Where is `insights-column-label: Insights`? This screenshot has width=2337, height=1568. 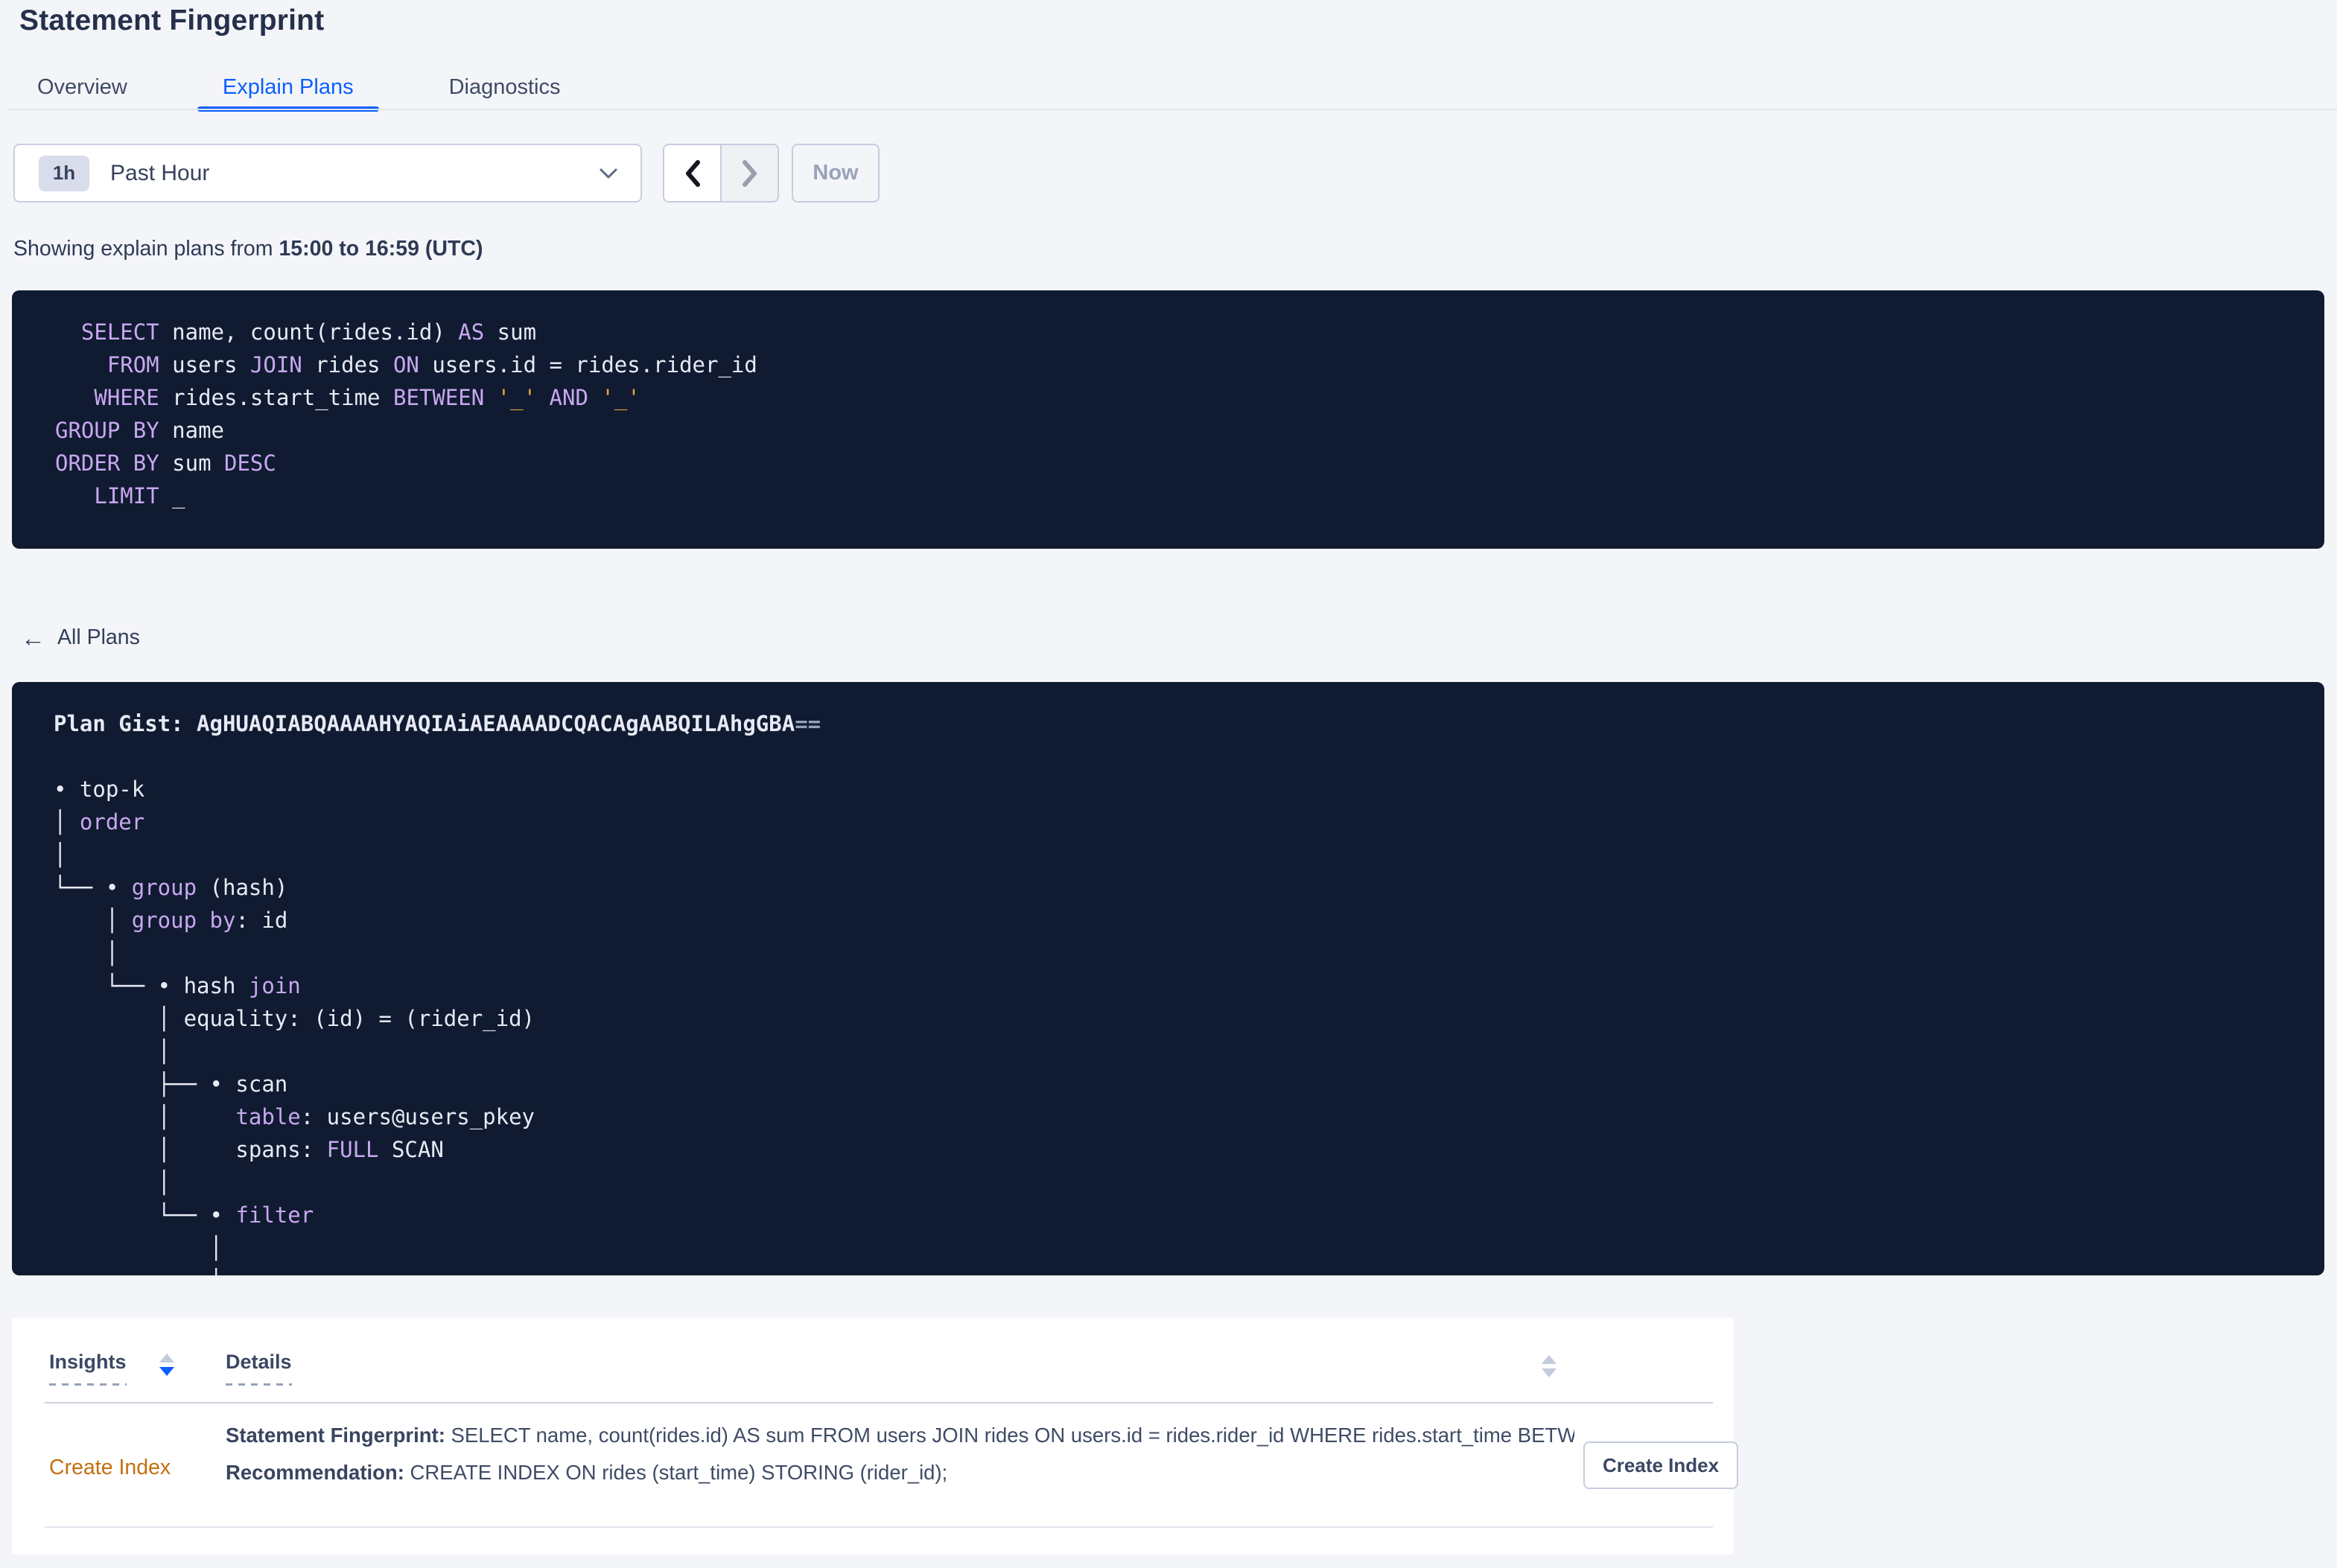 insights-column-label: Insights is located at coordinates (88, 1368).